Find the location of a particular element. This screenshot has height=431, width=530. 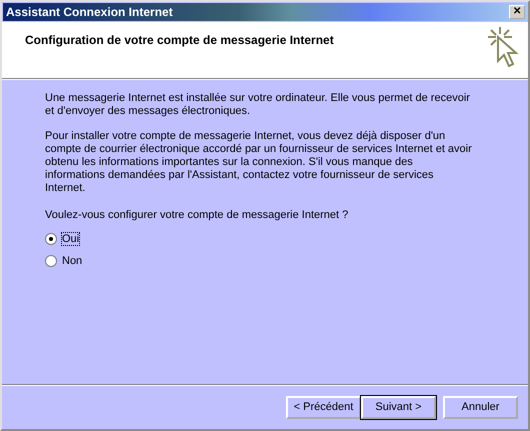

description-text: Une messagerie Internet est installée sur votre ordinateur. Elle vous permet de recevoir et d'envoyer des messages électroniques. is located at coordinates (258, 105).